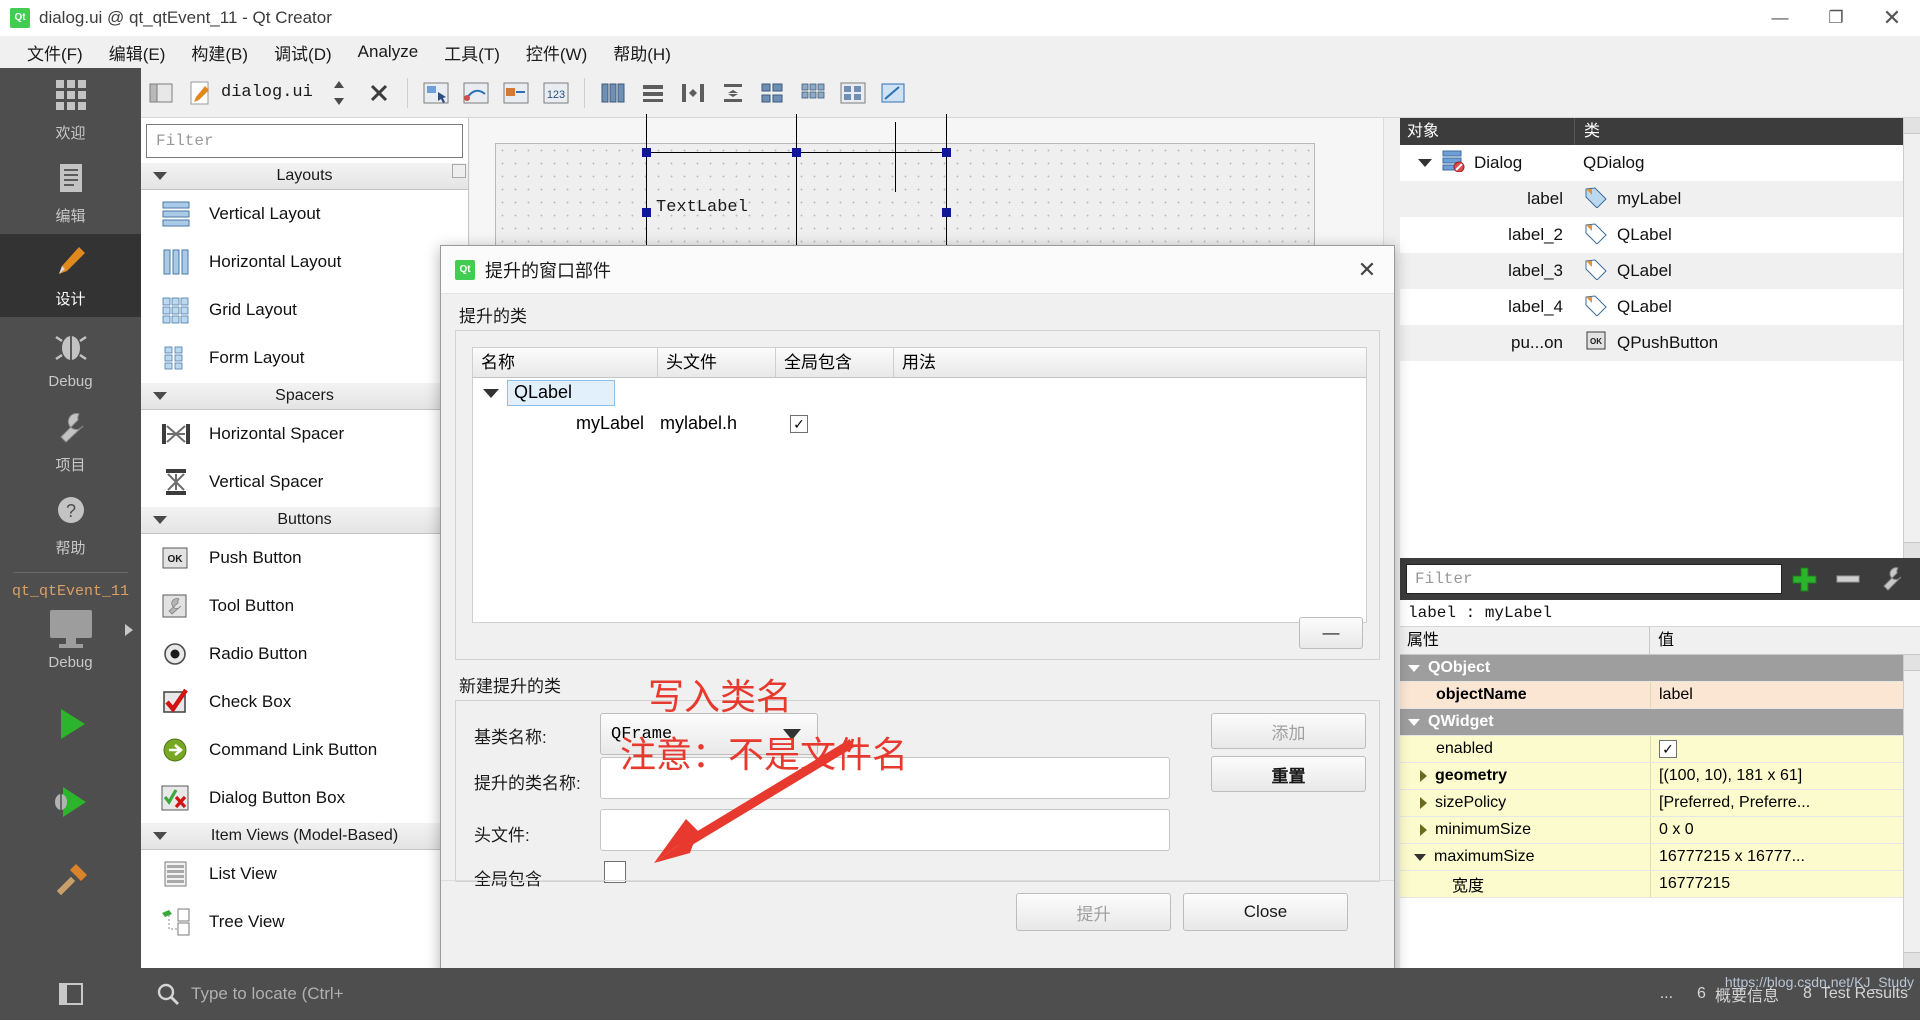 The image size is (1920, 1020). I want to click on global-include-checkbox: ✓, so click(799, 424).